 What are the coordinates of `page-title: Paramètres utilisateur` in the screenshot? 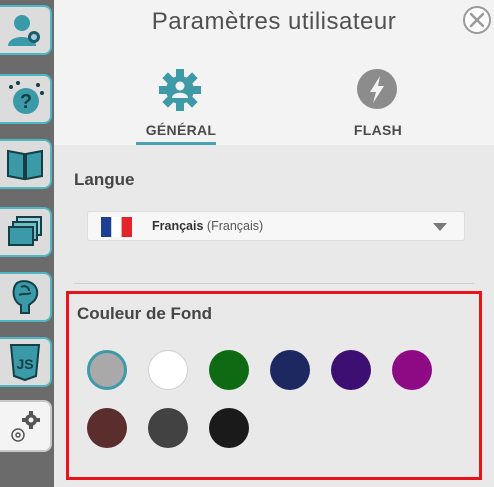 It's located at (274, 21).